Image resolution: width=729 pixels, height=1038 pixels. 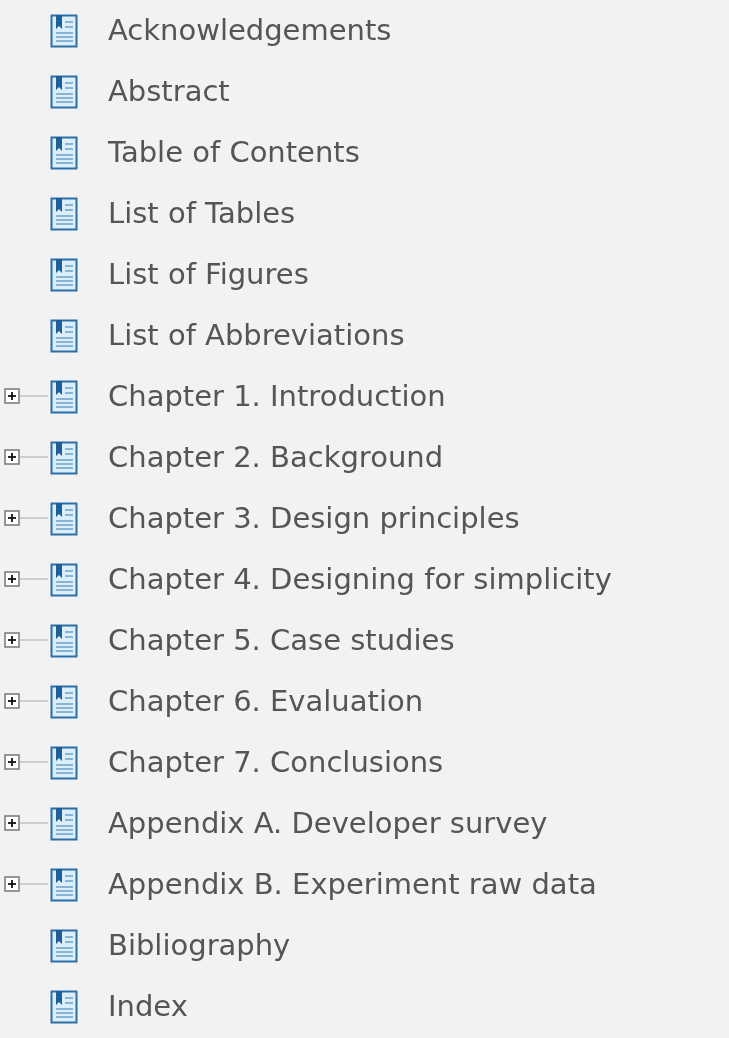 What do you see at coordinates (202, 213) in the screenshot?
I see `bookmark-item: List of Tables` at bounding box center [202, 213].